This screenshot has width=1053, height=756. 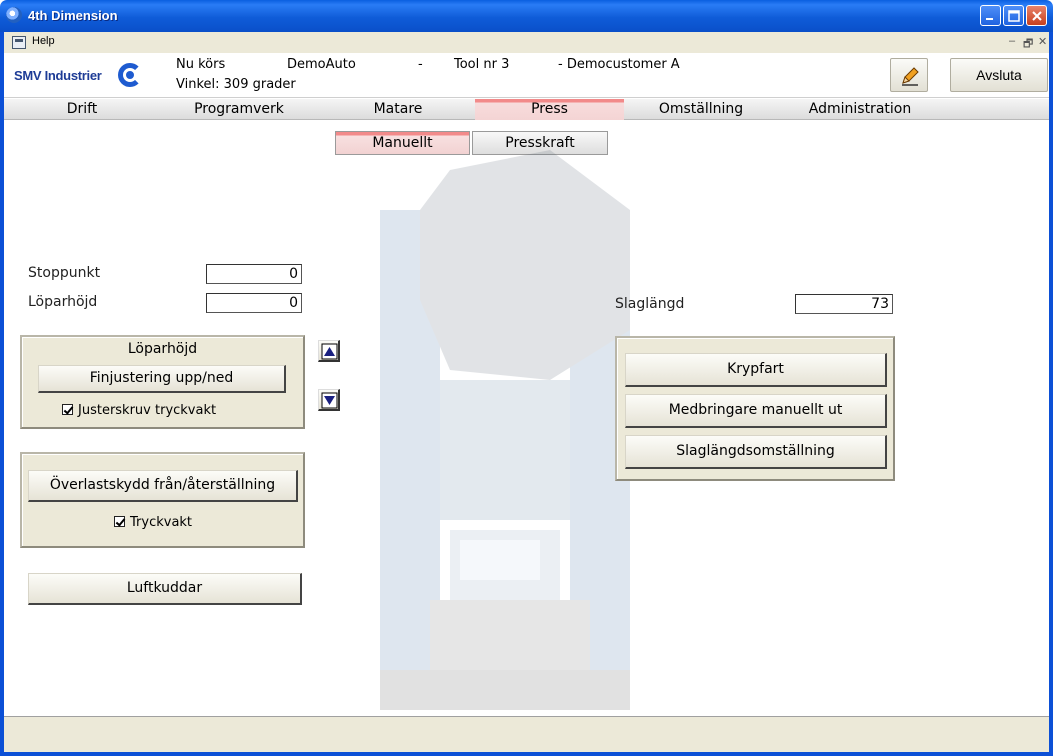 I want to click on customer-name: - Democustomer A, so click(x=619, y=64).